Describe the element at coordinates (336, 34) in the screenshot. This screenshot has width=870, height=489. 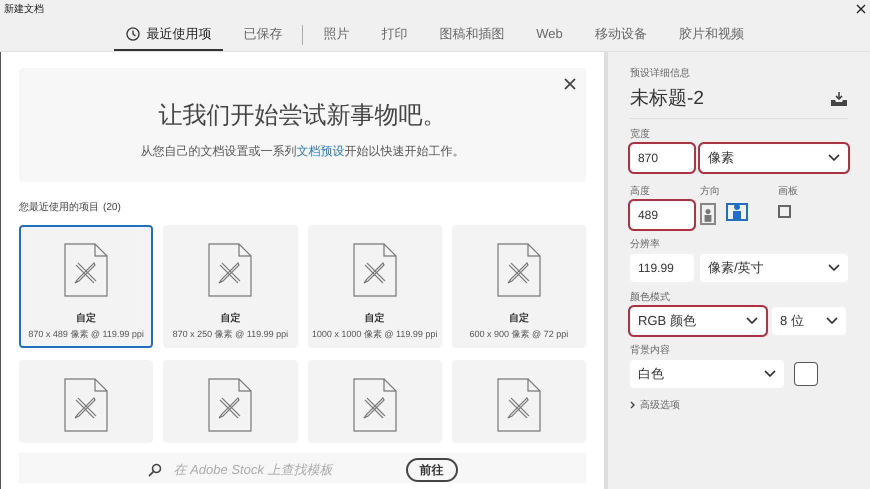
I see `tab: 照片` at that location.